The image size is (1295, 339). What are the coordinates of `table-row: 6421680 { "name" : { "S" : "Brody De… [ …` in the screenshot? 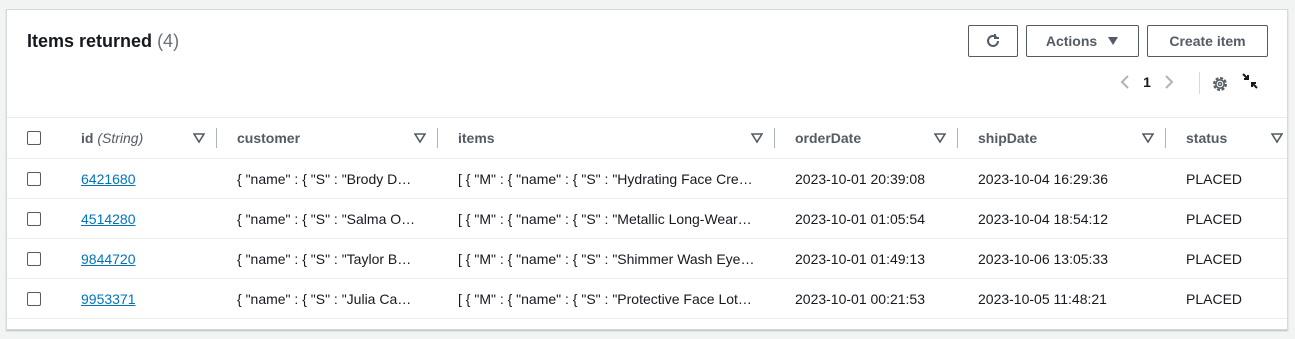 It's located at (647, 178).